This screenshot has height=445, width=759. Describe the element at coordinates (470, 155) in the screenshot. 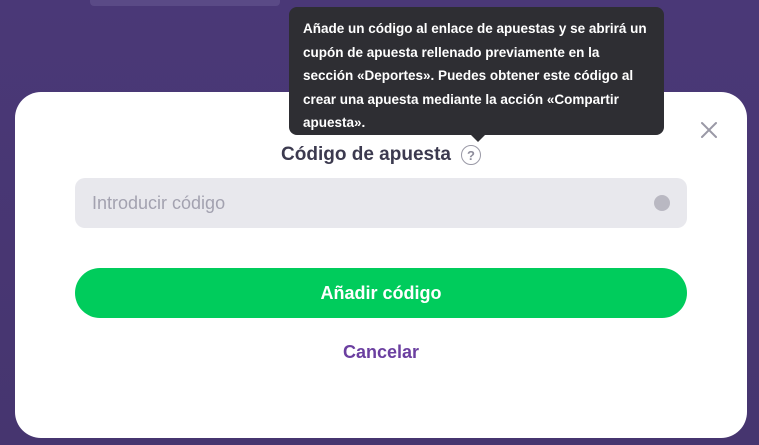

I see `question-circle-icon: ?` at that location.